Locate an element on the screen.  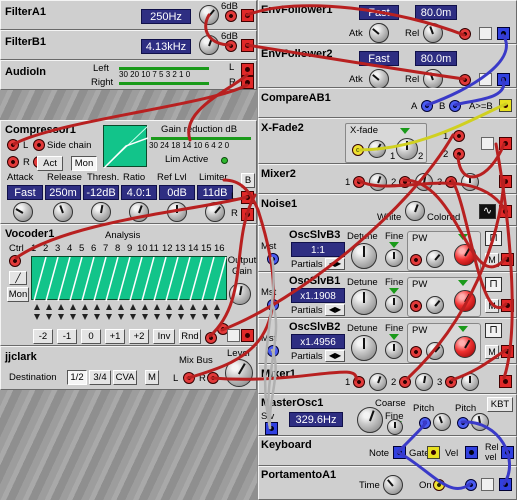
level1-knob is located at coordinates (378, 382).